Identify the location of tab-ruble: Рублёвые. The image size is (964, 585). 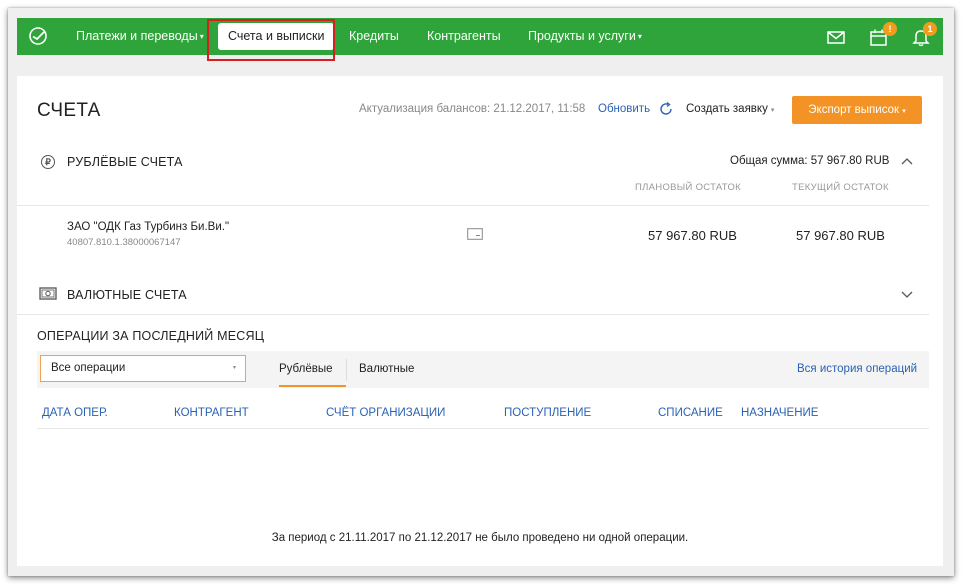
(306, 369).